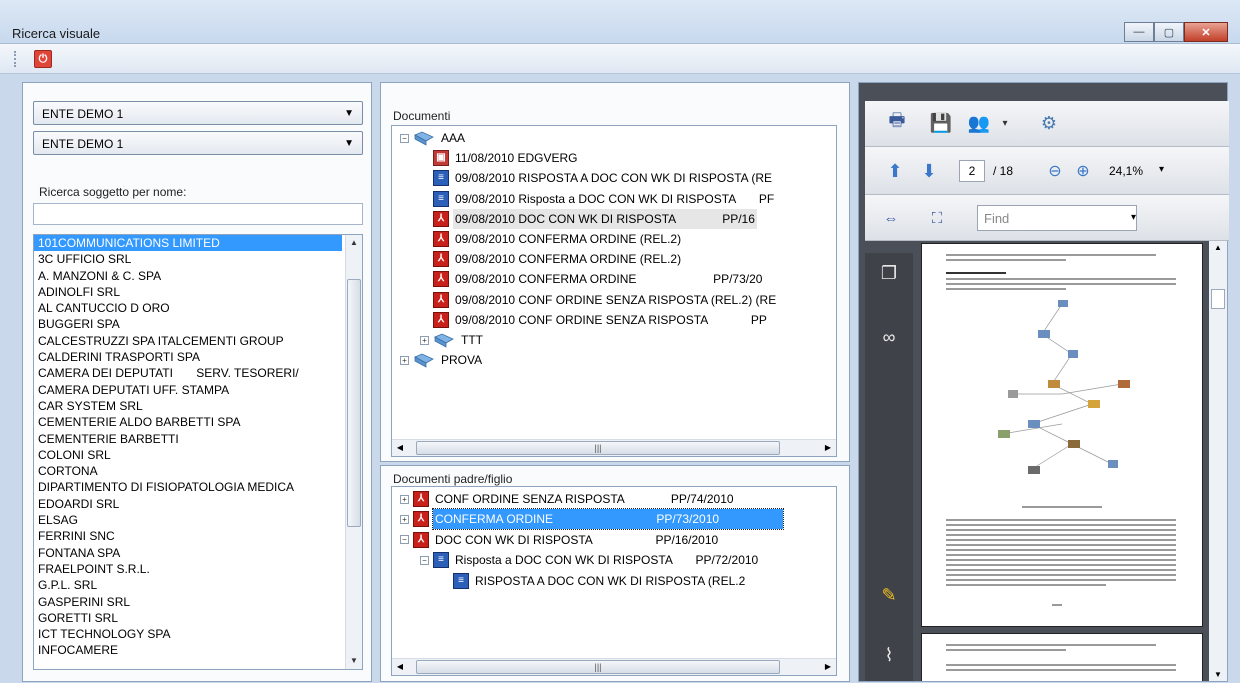  Describe the element at coordinates (198, 618) in the screenshot. I see `subject-list-item: GORETTI SRL` at that location.